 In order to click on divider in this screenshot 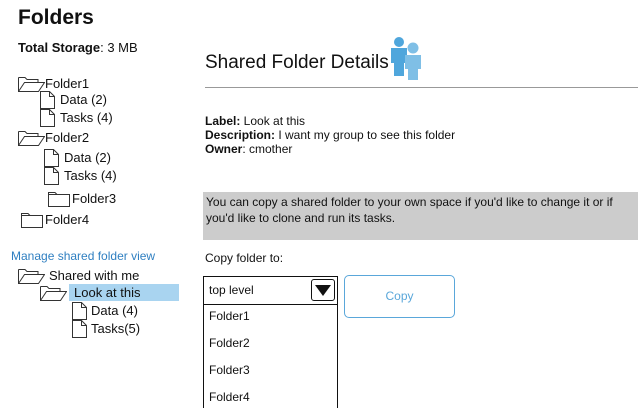, I will do `click(421, 87)`.